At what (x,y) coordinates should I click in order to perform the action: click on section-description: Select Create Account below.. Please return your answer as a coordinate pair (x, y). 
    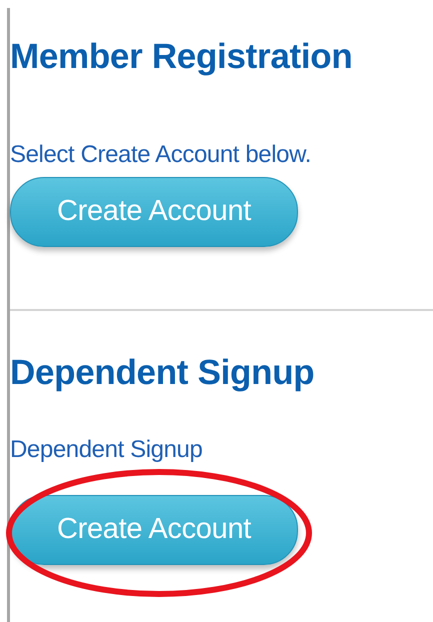
    Looking at the image, I should click on (161, 155).